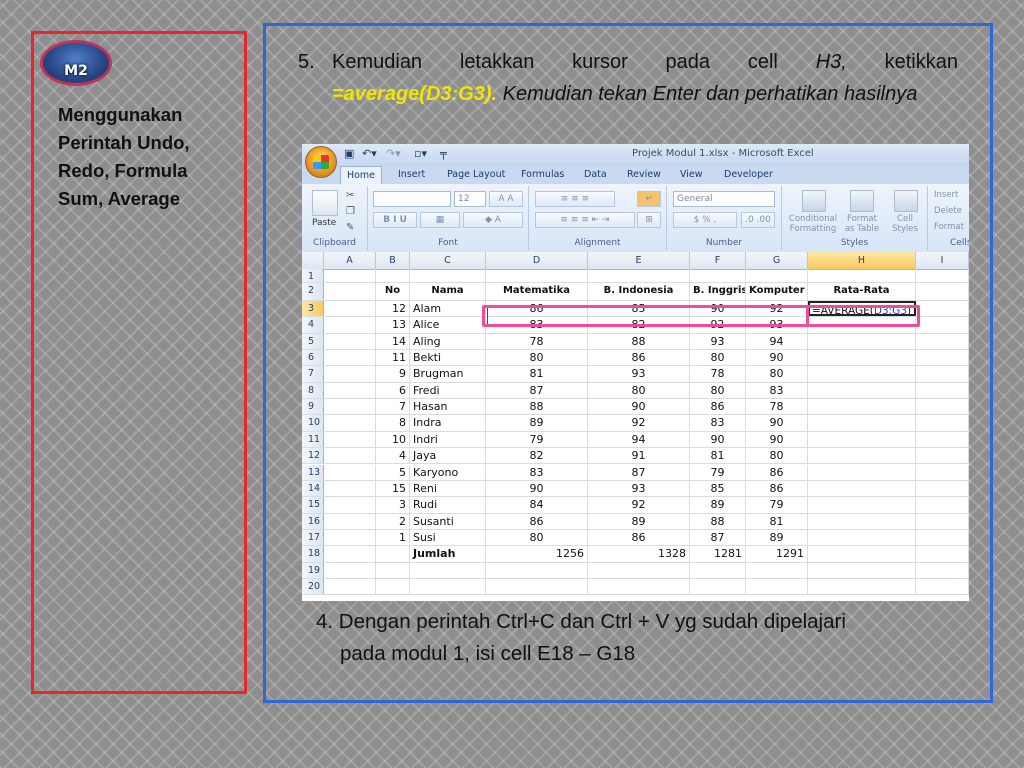 This screenshot has width=1024, height=768. Describe the element at coordinates (639, 423) in the screenshot. I see `cell: 92` at that location.